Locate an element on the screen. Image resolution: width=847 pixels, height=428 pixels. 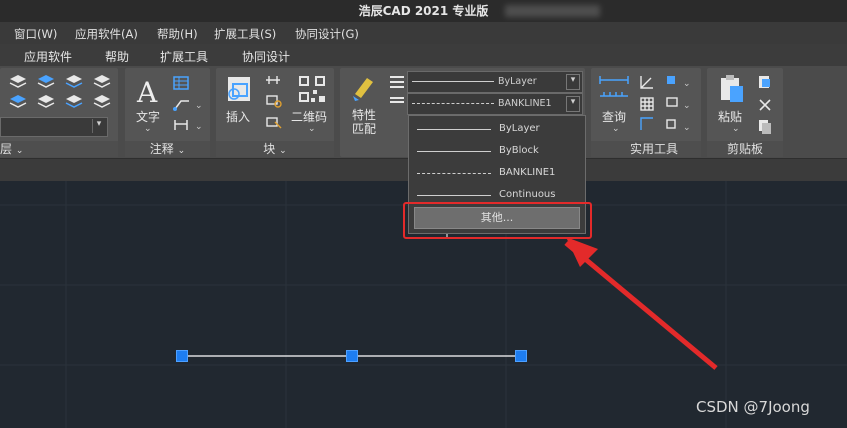
grip-end is located at coordinates (521, 356).